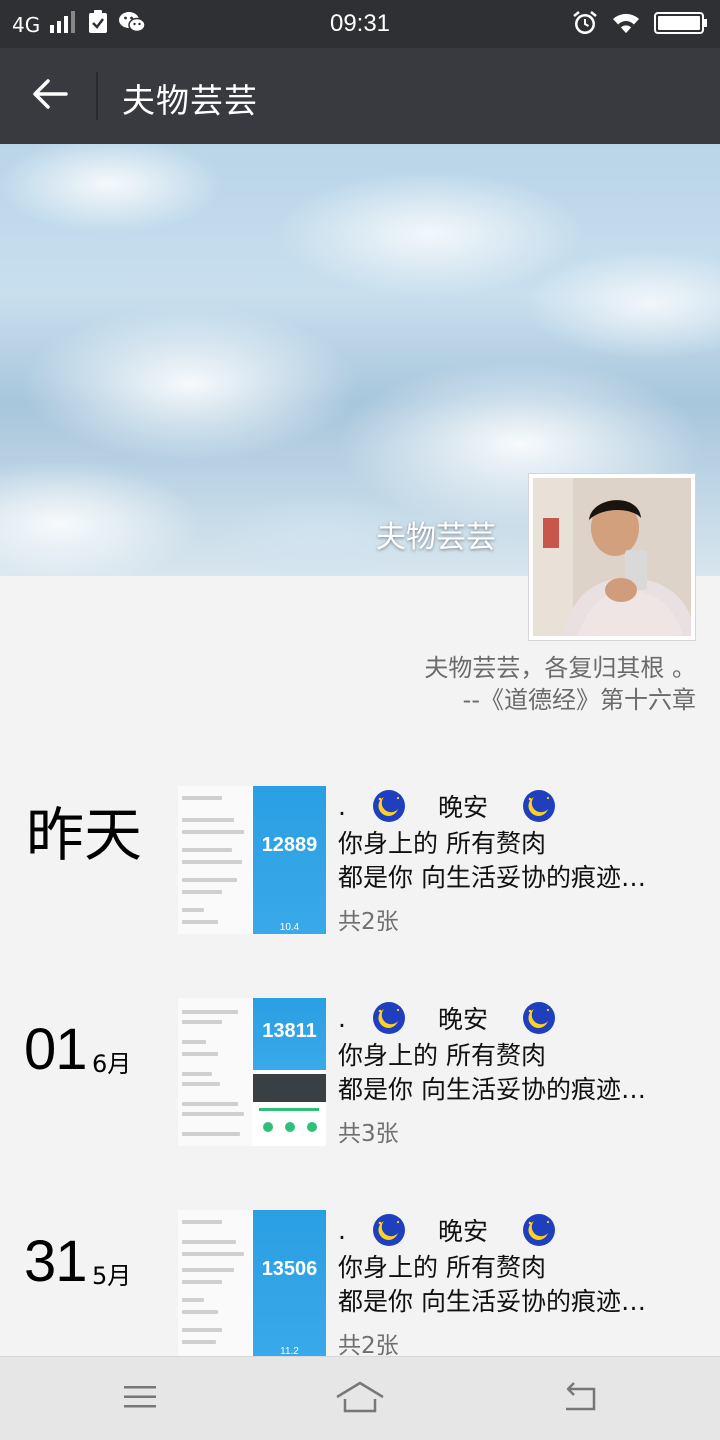 This screenshot has width=720, height=1440. What do you see at coordinates (289, 845) in the screenshot?
I see `thumb-step-count: 12889` at bounding box center [289, 845].